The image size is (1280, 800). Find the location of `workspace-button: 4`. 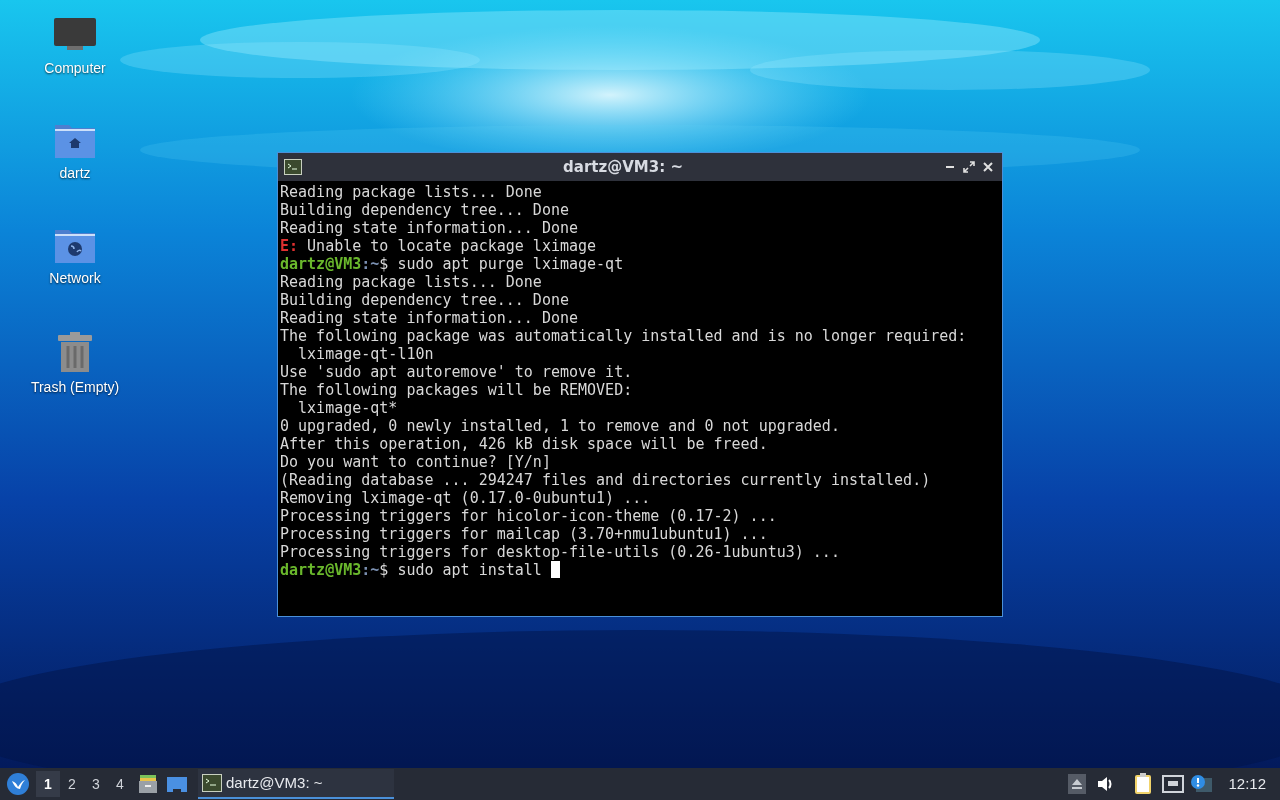

workspace-button: 4 is located at coordinates (120, 784).